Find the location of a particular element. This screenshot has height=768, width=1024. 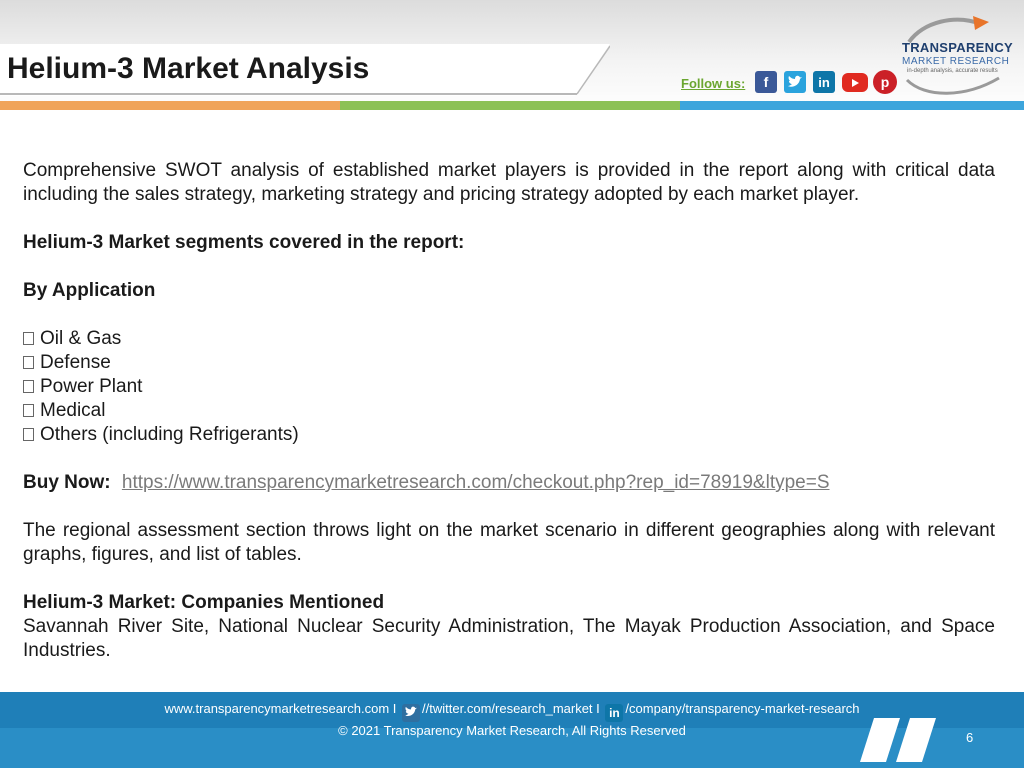

pinterest-icon: p is located at coordinates (885, 82).